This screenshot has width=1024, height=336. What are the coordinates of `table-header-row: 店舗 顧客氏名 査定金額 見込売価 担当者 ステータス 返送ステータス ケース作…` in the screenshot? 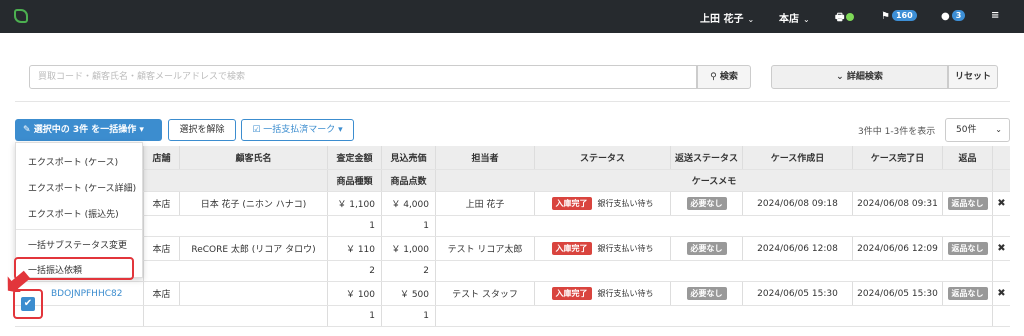 It's located at (512, 158).